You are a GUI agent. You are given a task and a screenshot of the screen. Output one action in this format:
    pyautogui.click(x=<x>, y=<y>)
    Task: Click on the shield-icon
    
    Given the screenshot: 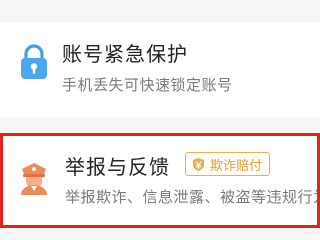 What is the action you would take?
    pyautogui.click(x=198, y=164)
    